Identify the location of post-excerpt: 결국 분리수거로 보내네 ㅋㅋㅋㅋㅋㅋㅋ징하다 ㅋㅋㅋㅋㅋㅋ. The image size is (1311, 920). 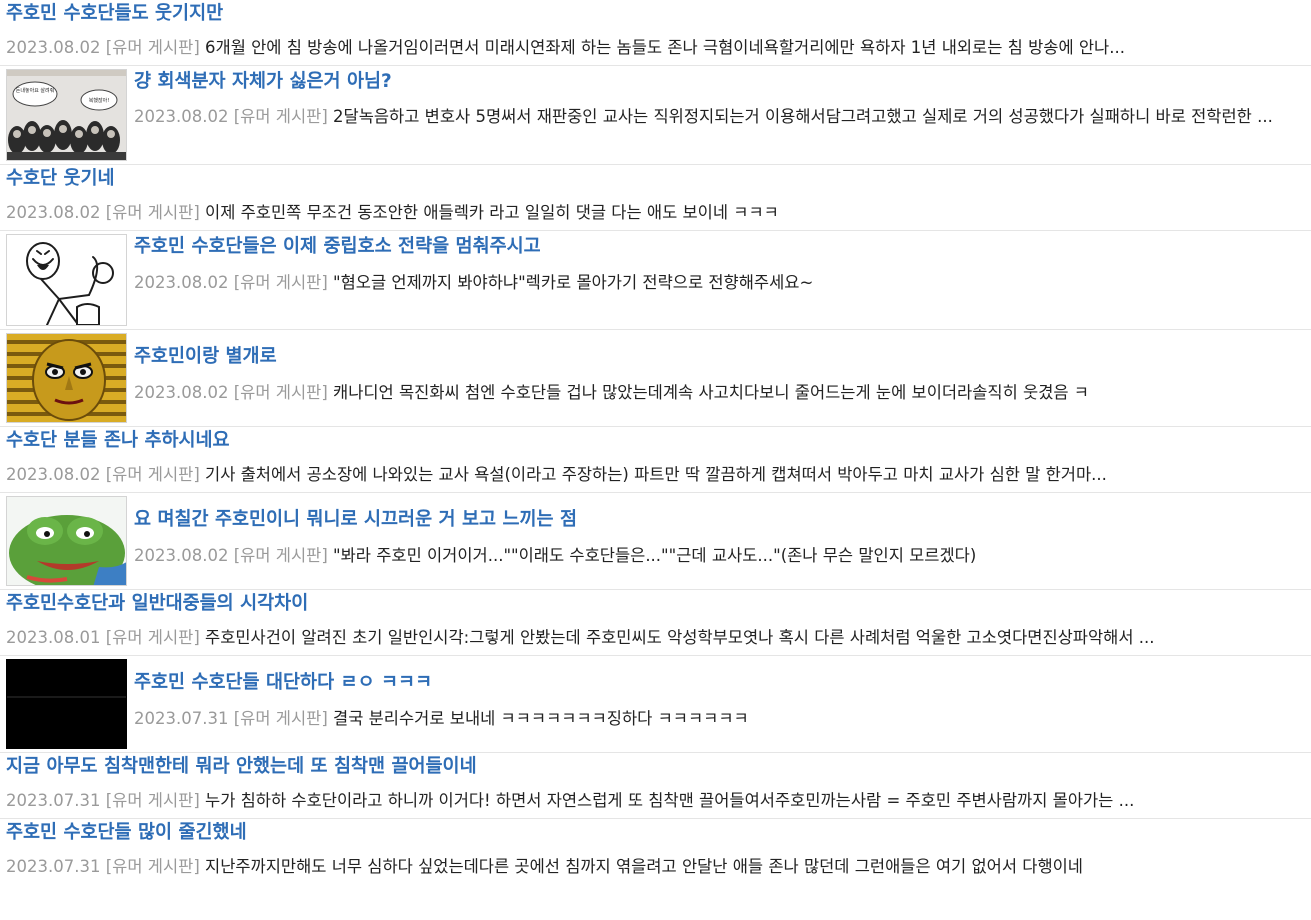
(541, 718).